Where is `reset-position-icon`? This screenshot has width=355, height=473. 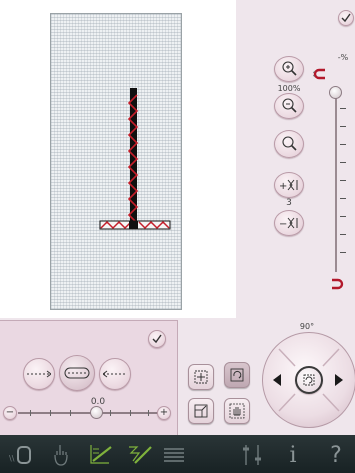
reset-position-icon is located at coordinates (309, 380).